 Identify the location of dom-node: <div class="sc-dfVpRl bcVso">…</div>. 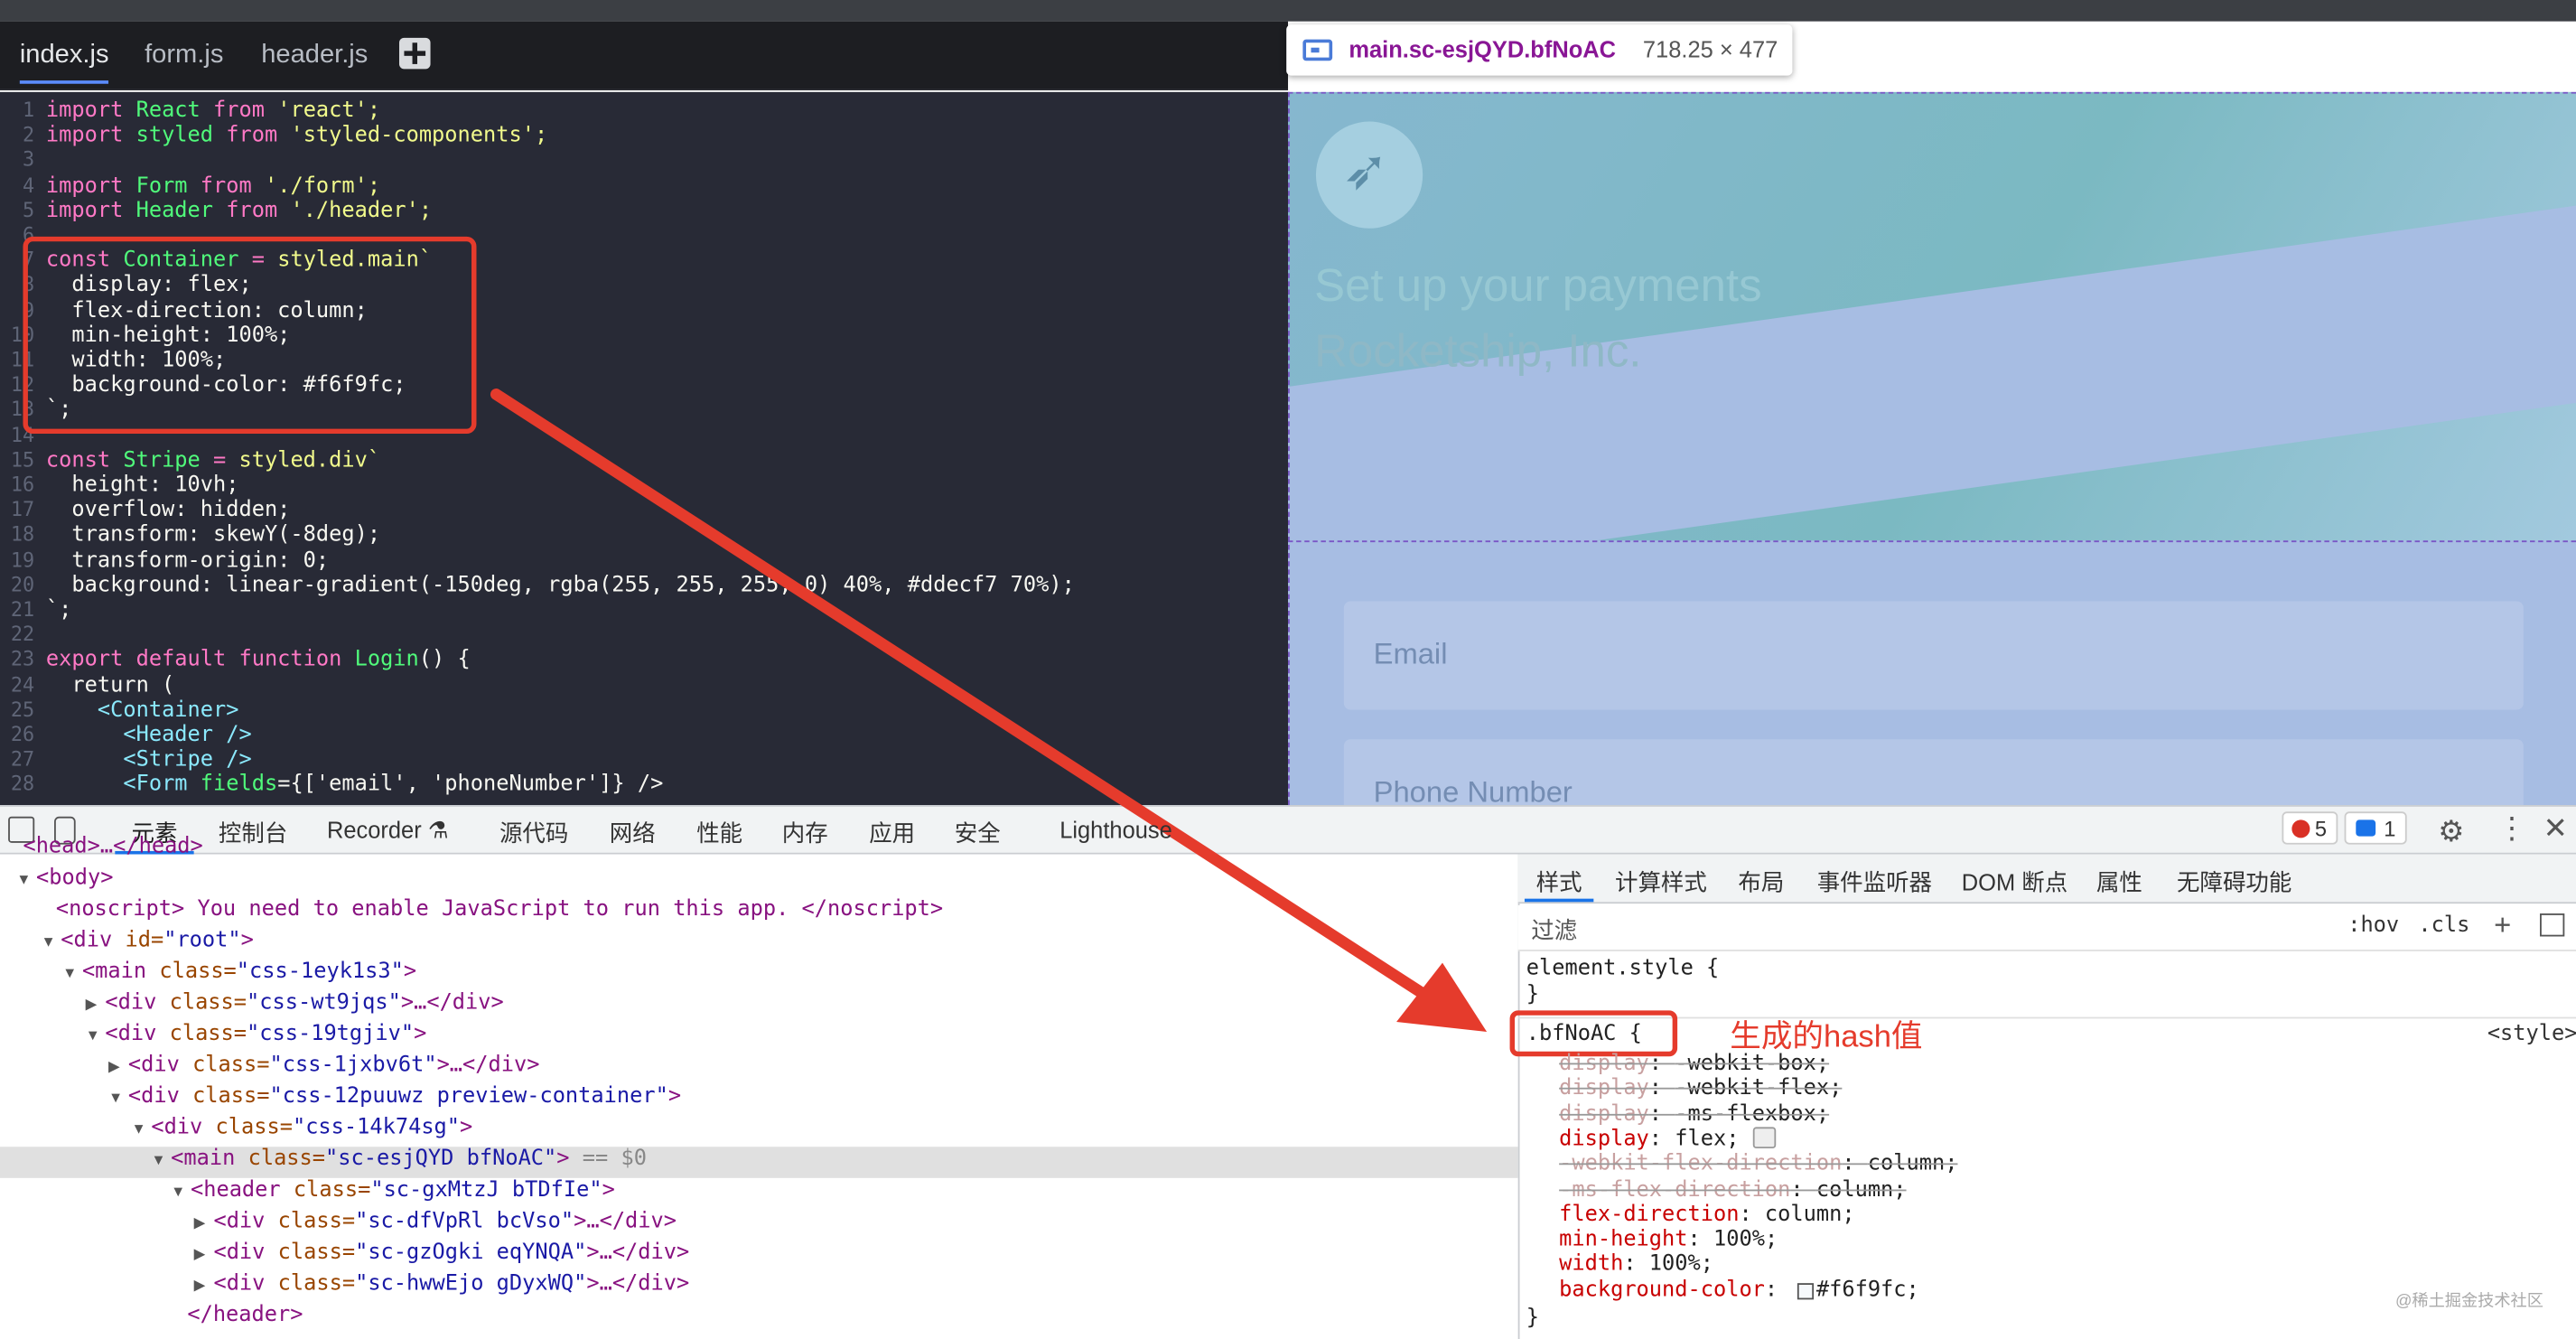
(445, 1221).